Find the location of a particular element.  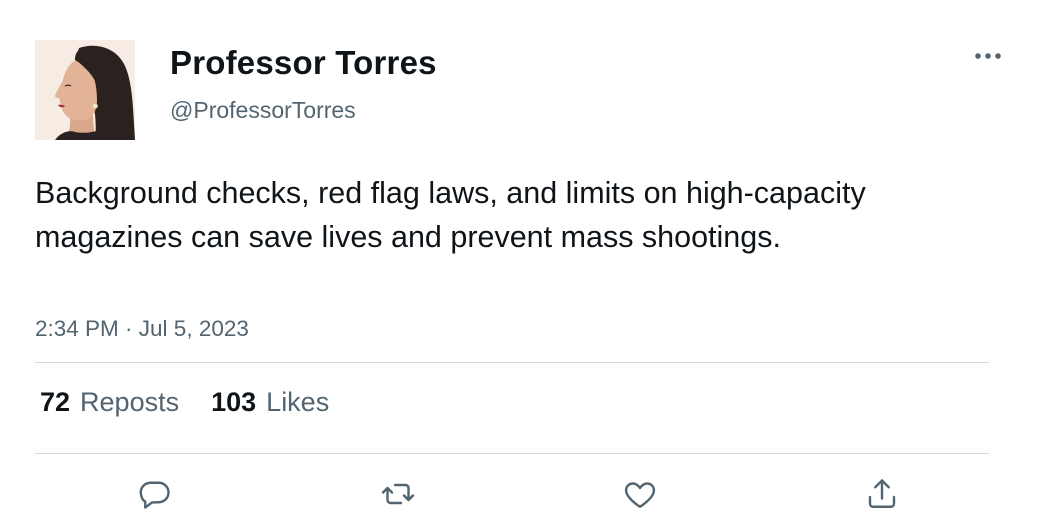

likes-count: 103 is located at coordinates (234, 402).